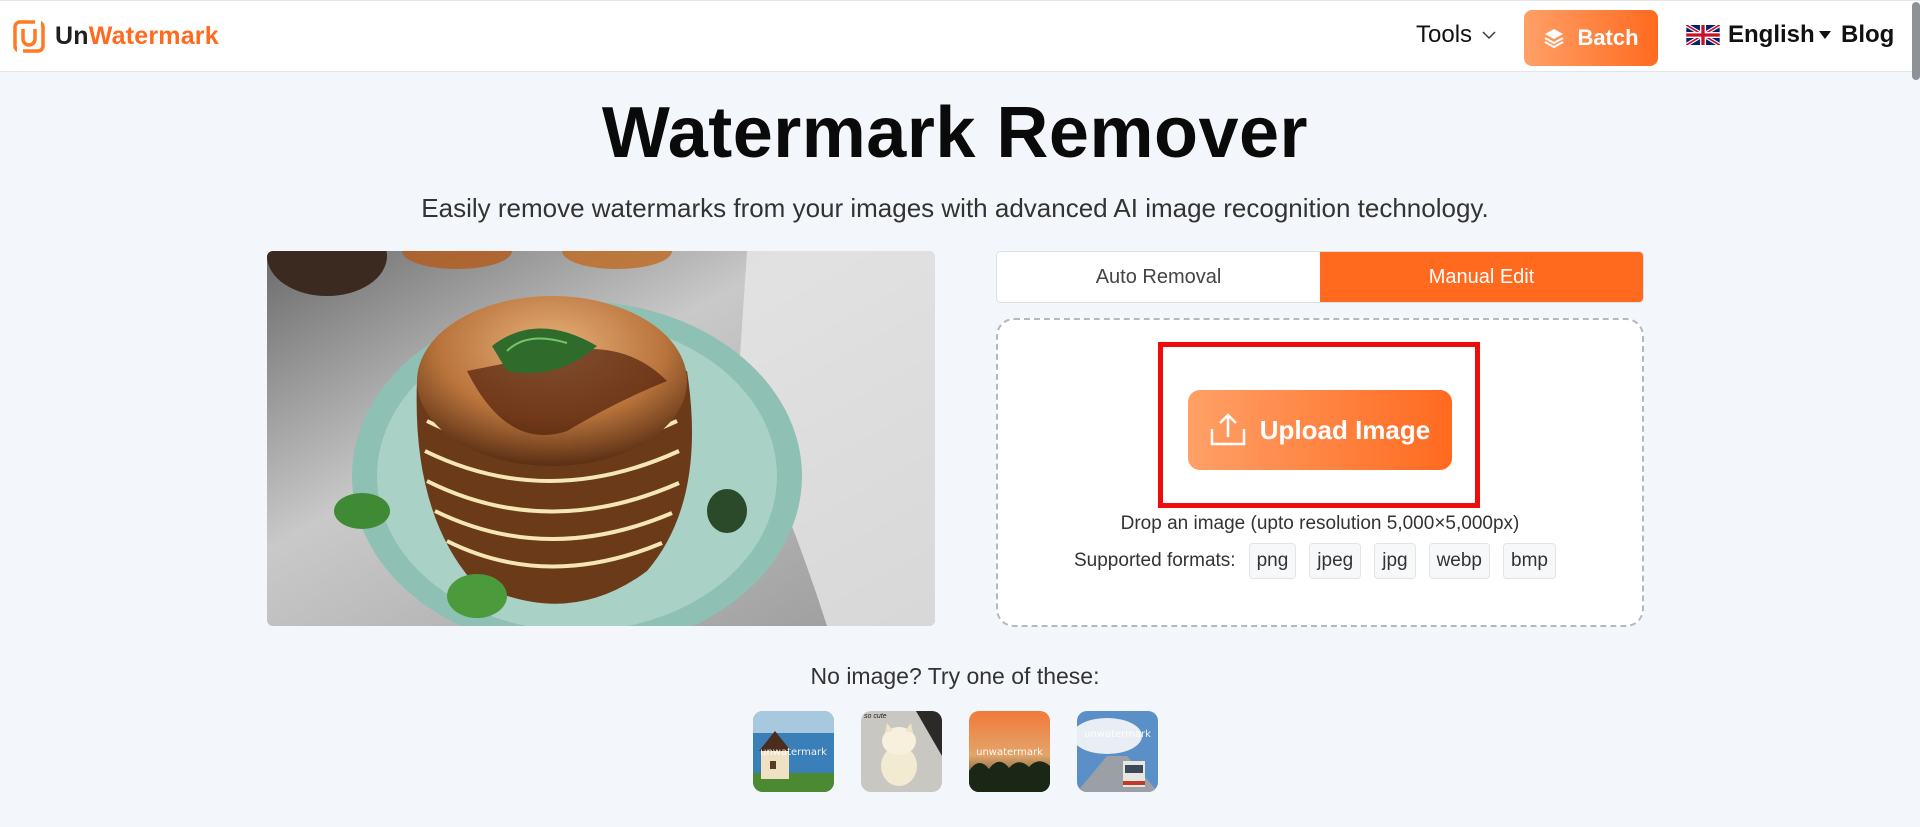 This screenshot has height=827, width=1920. Describe the element at coordinates (1272, 561) in the screenshot. I see `format-chip-png: png` at that location.